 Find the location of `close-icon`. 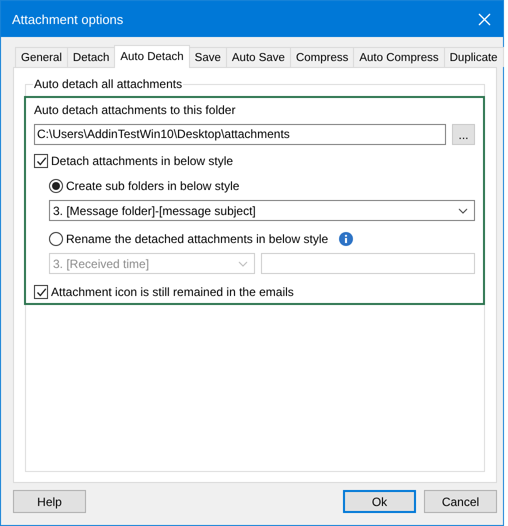

close-icon is located at coordinates (484, 19).